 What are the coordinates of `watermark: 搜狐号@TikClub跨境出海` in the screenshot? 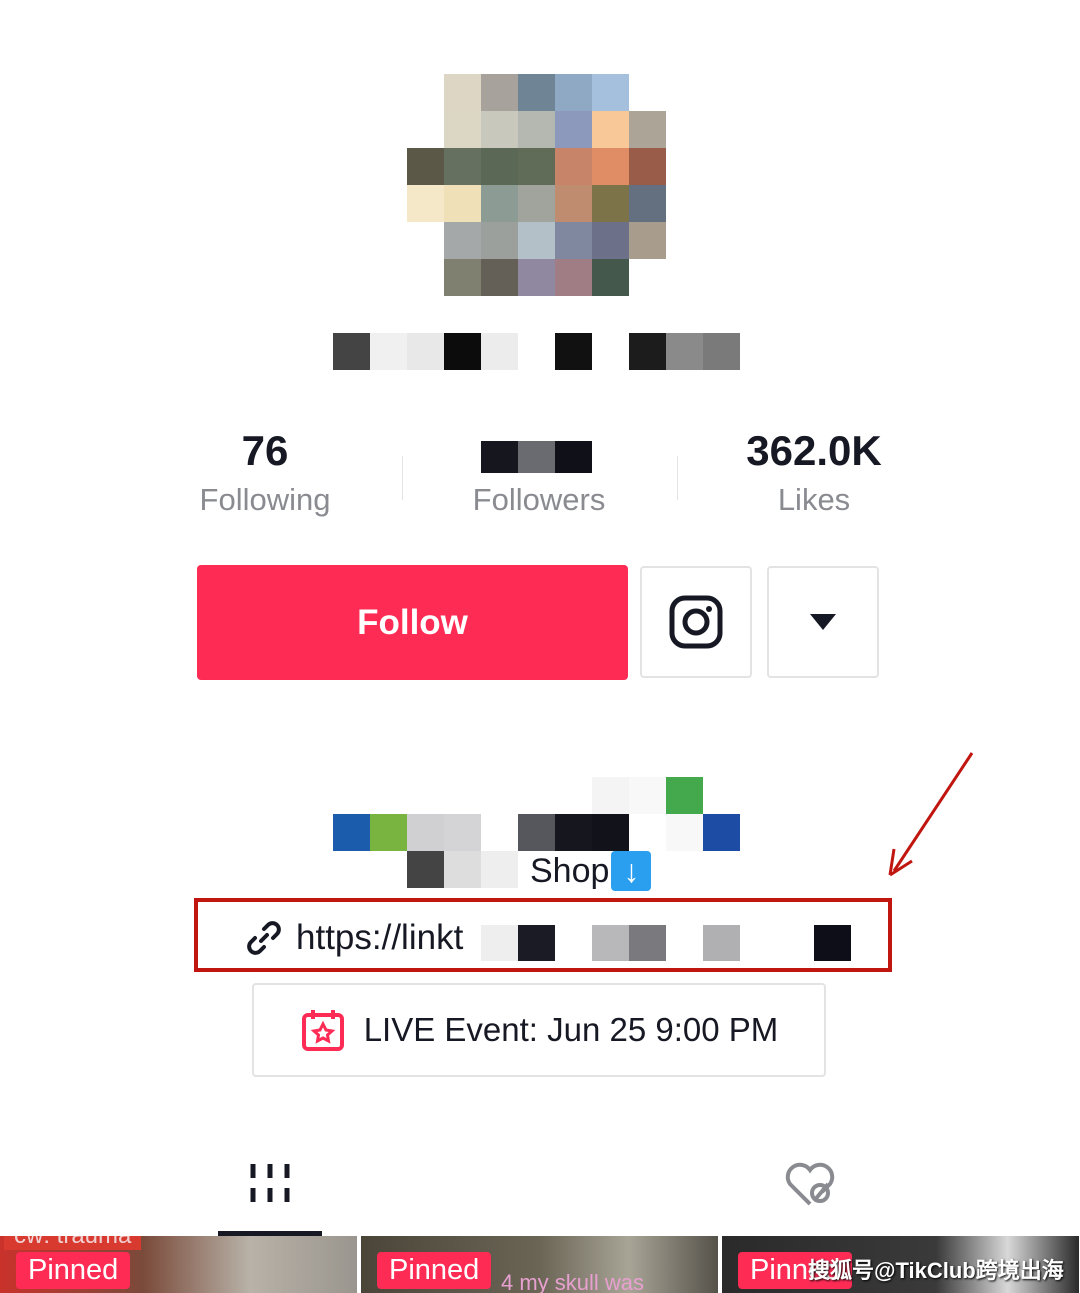 It's located at (936, 1270).